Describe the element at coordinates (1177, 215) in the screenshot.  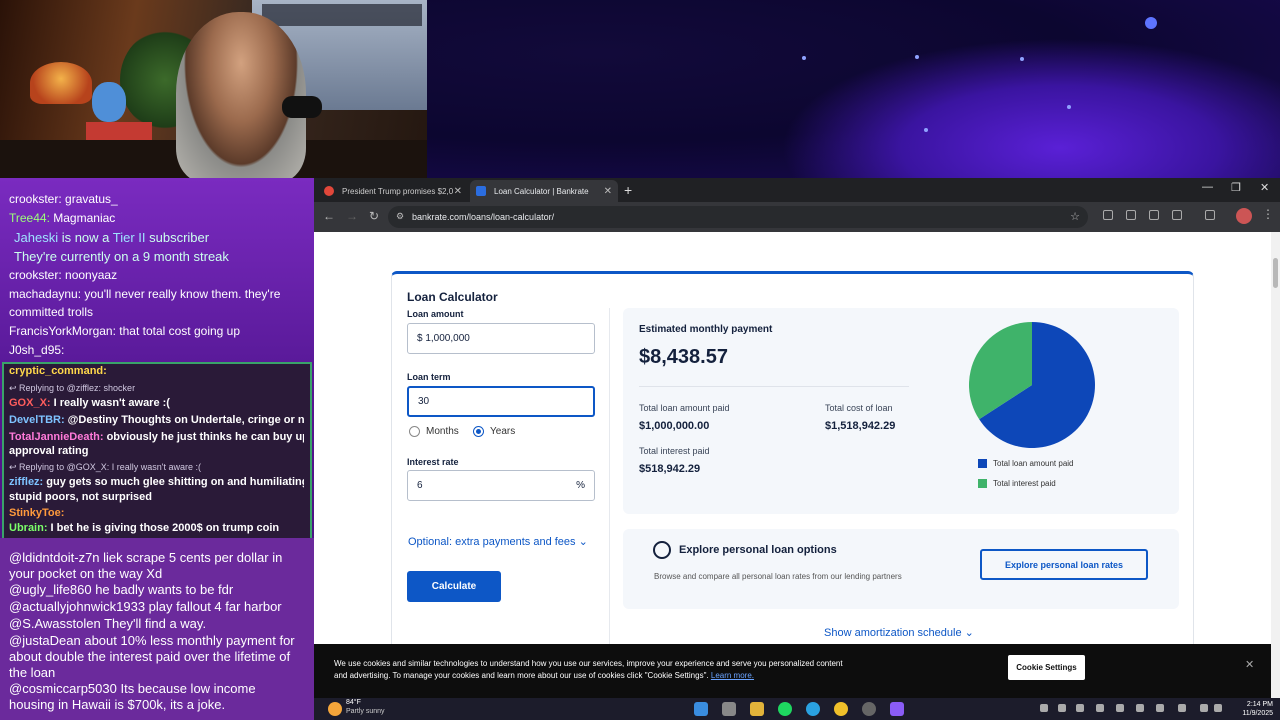
I see `extensions-puzzle-icon` at that location.